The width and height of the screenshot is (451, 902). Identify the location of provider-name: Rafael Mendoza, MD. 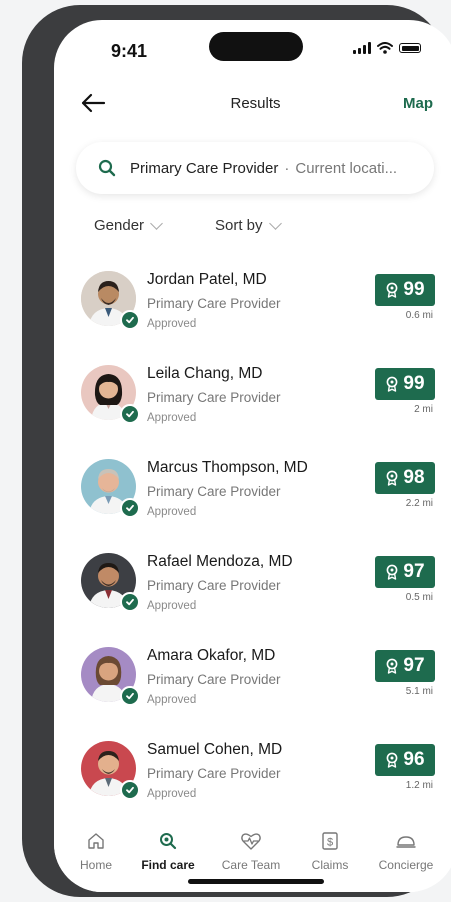
(220, 561).